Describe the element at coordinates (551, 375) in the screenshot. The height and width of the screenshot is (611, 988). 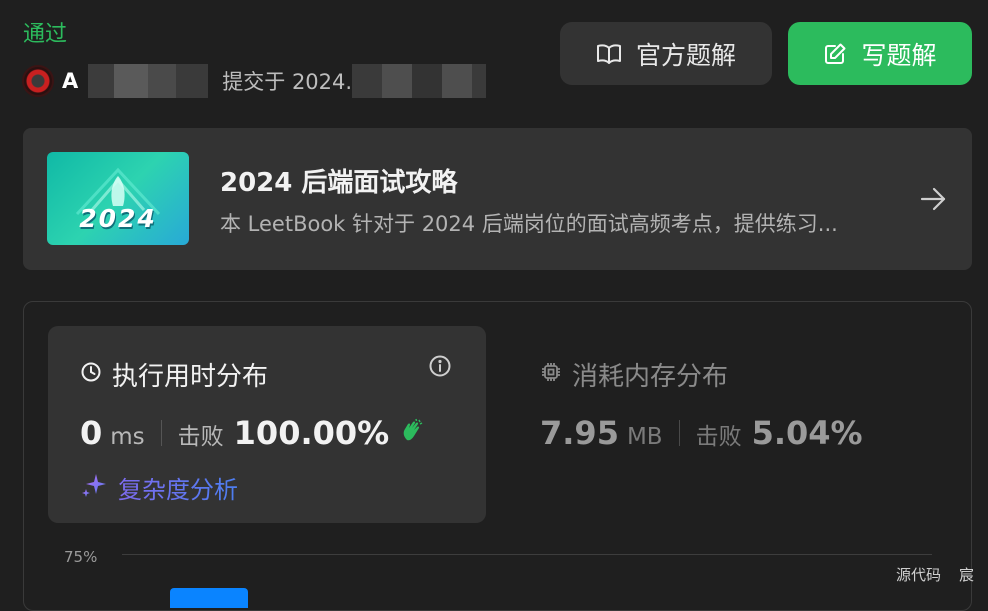
I see `chip-icon` at that location.